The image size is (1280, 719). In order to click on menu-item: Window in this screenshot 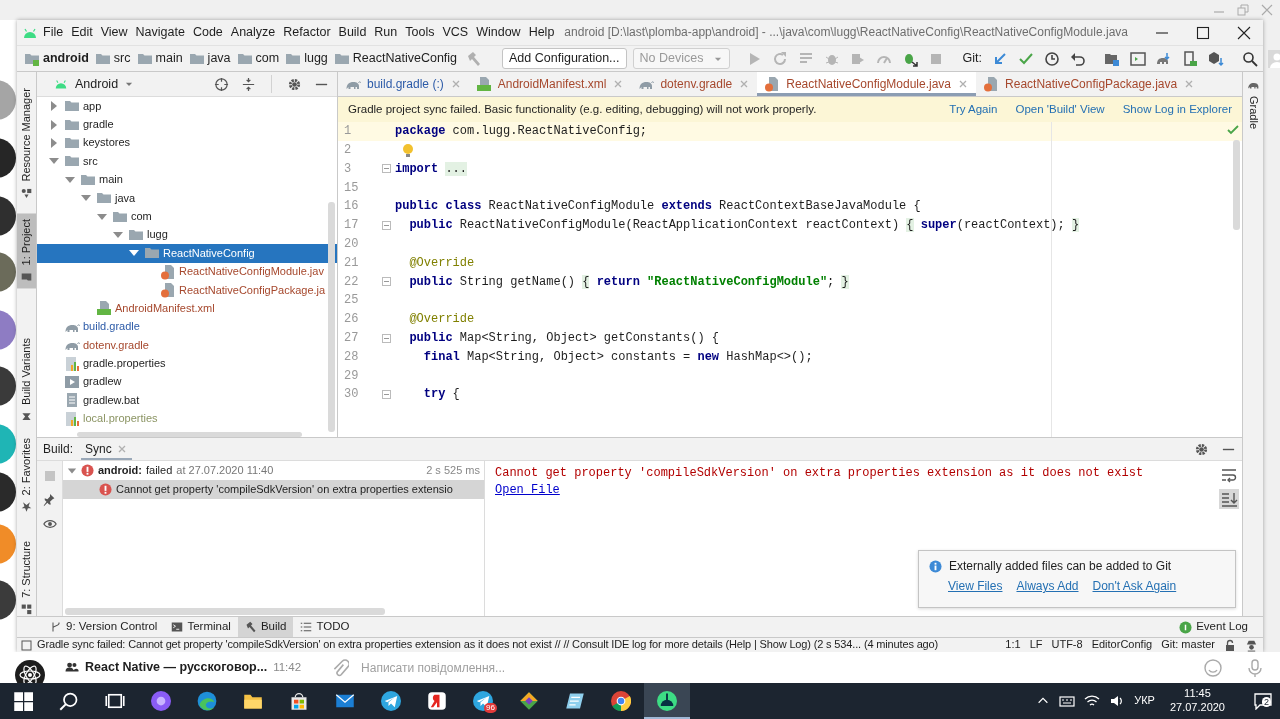, I will do `click(498, 32)`.